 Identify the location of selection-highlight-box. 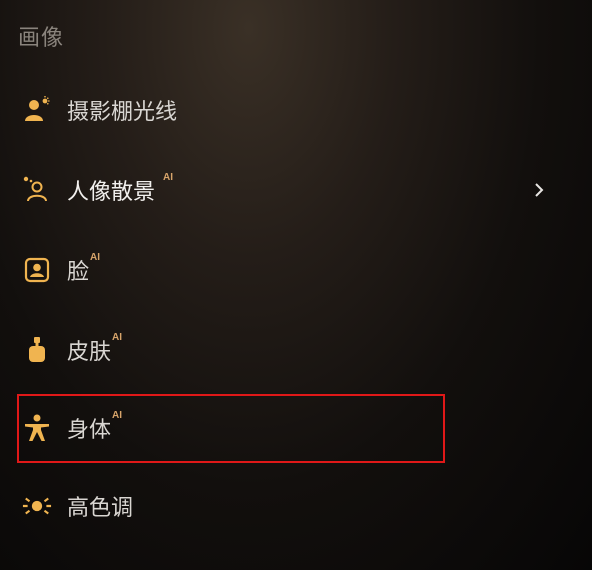
(231, 428).